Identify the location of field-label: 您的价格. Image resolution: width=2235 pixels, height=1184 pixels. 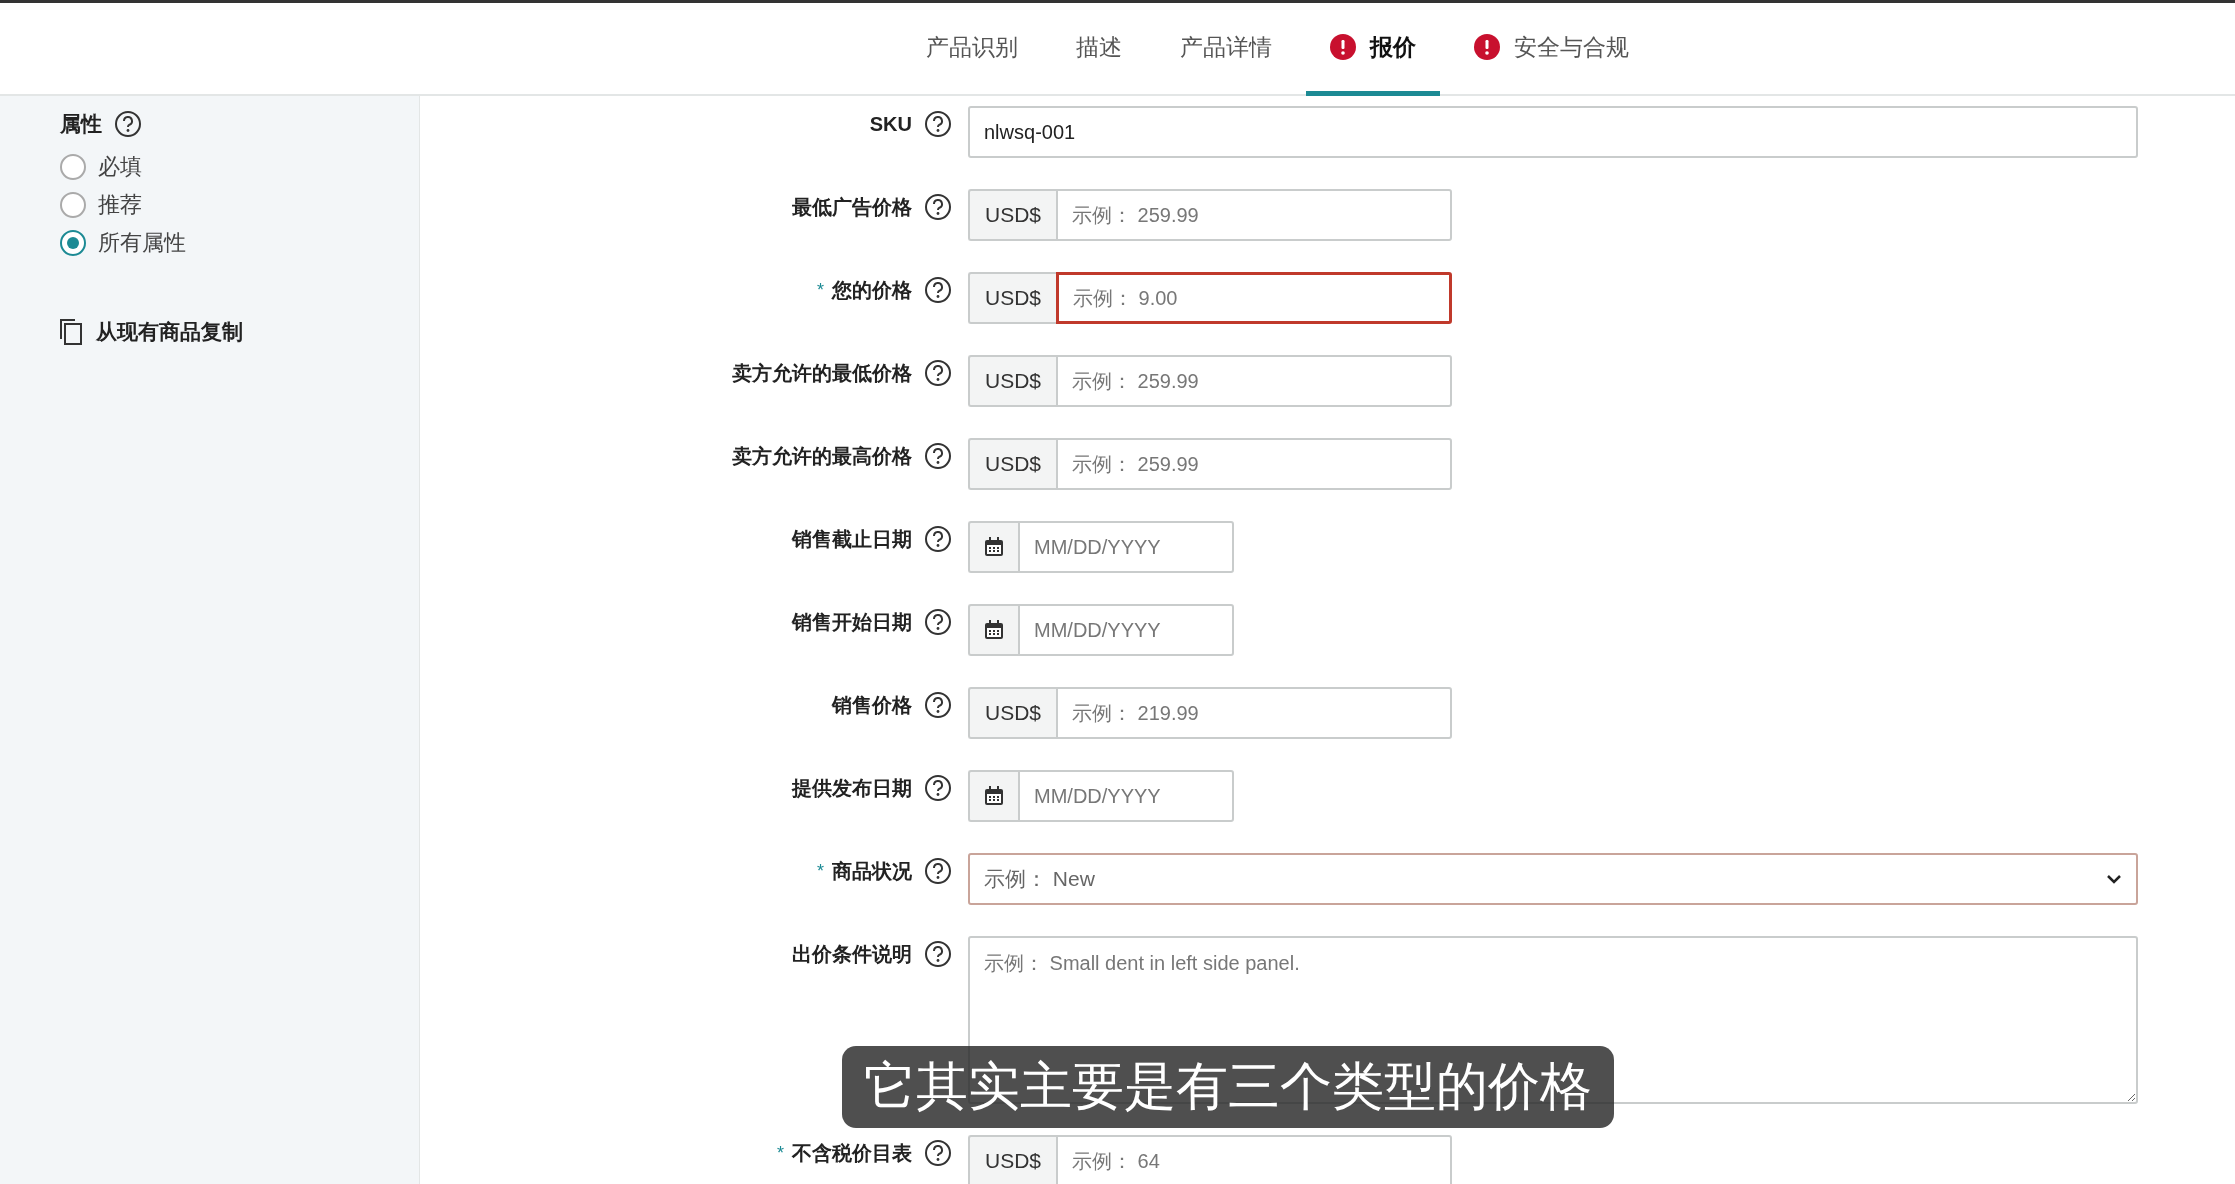
(872, 290).